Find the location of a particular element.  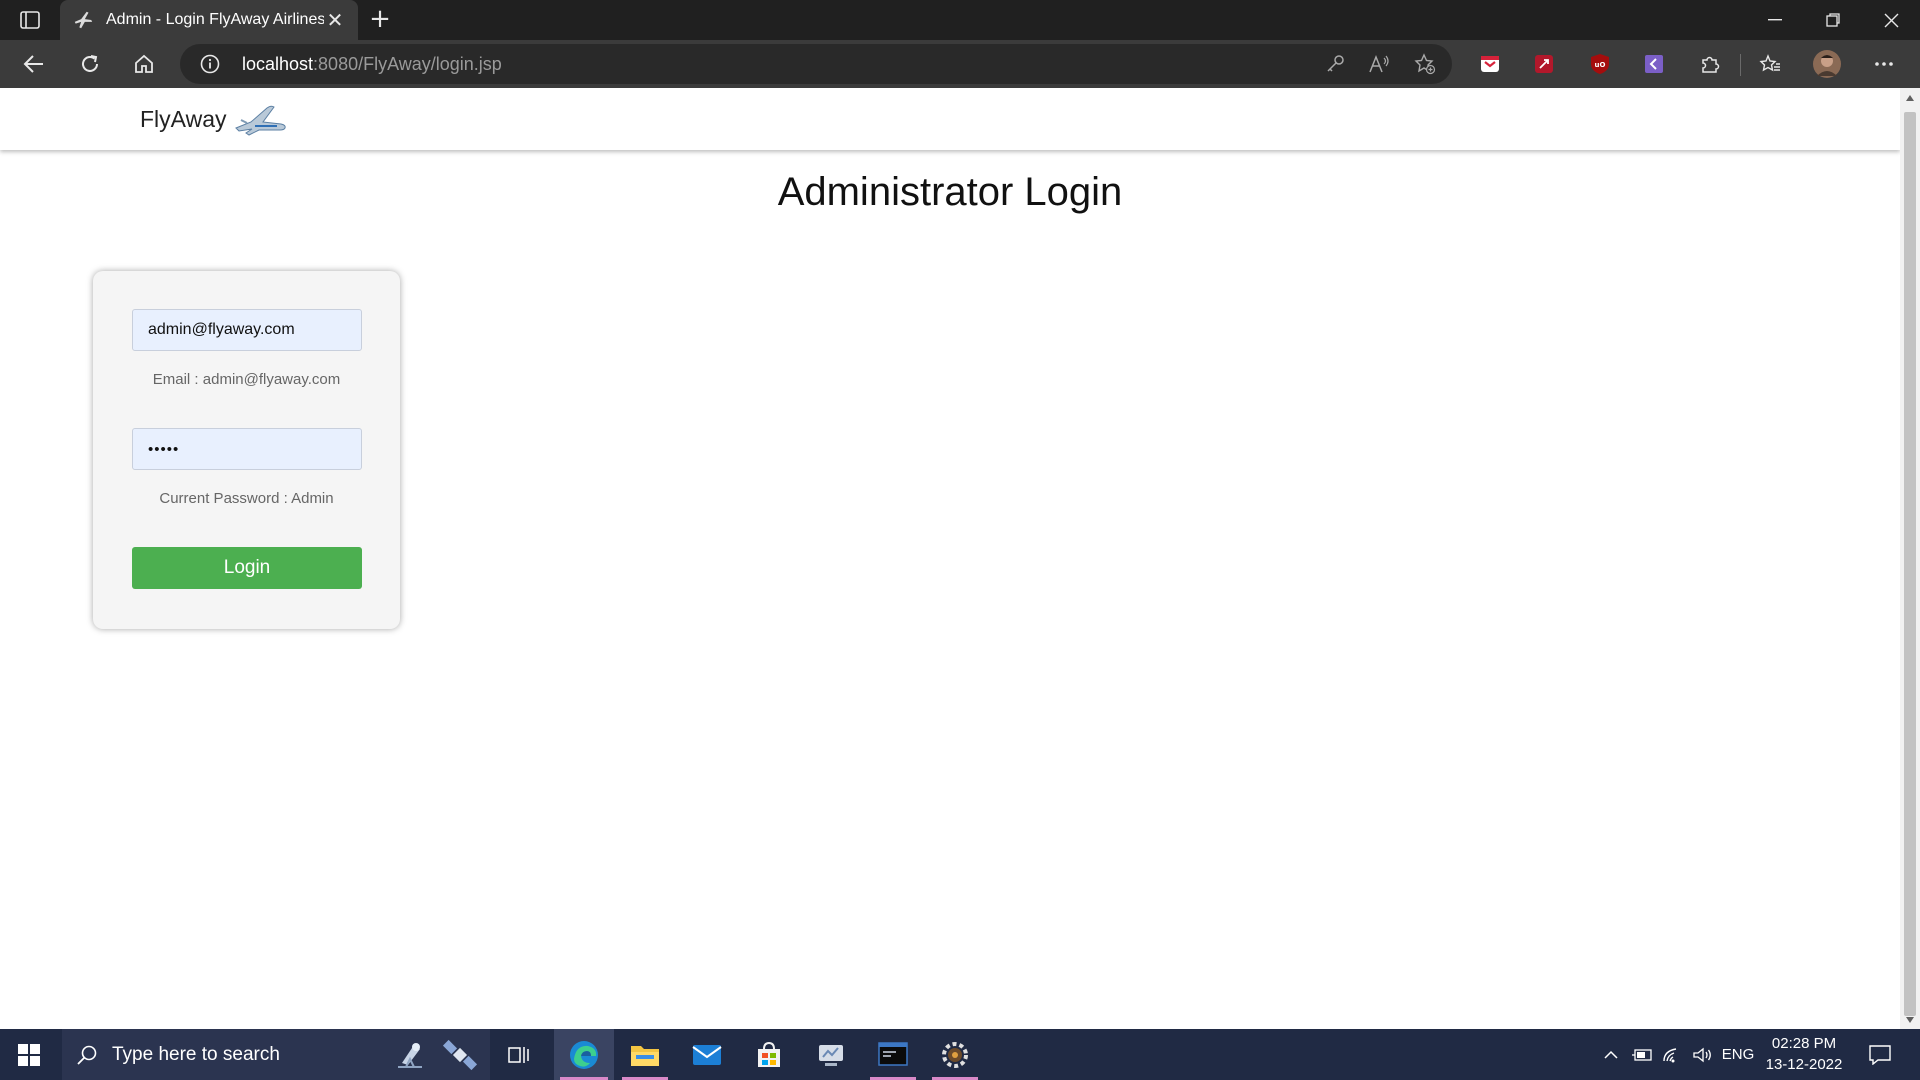

email-hint: Email : admin@flyaway.com is located at coordinates (246, 379).